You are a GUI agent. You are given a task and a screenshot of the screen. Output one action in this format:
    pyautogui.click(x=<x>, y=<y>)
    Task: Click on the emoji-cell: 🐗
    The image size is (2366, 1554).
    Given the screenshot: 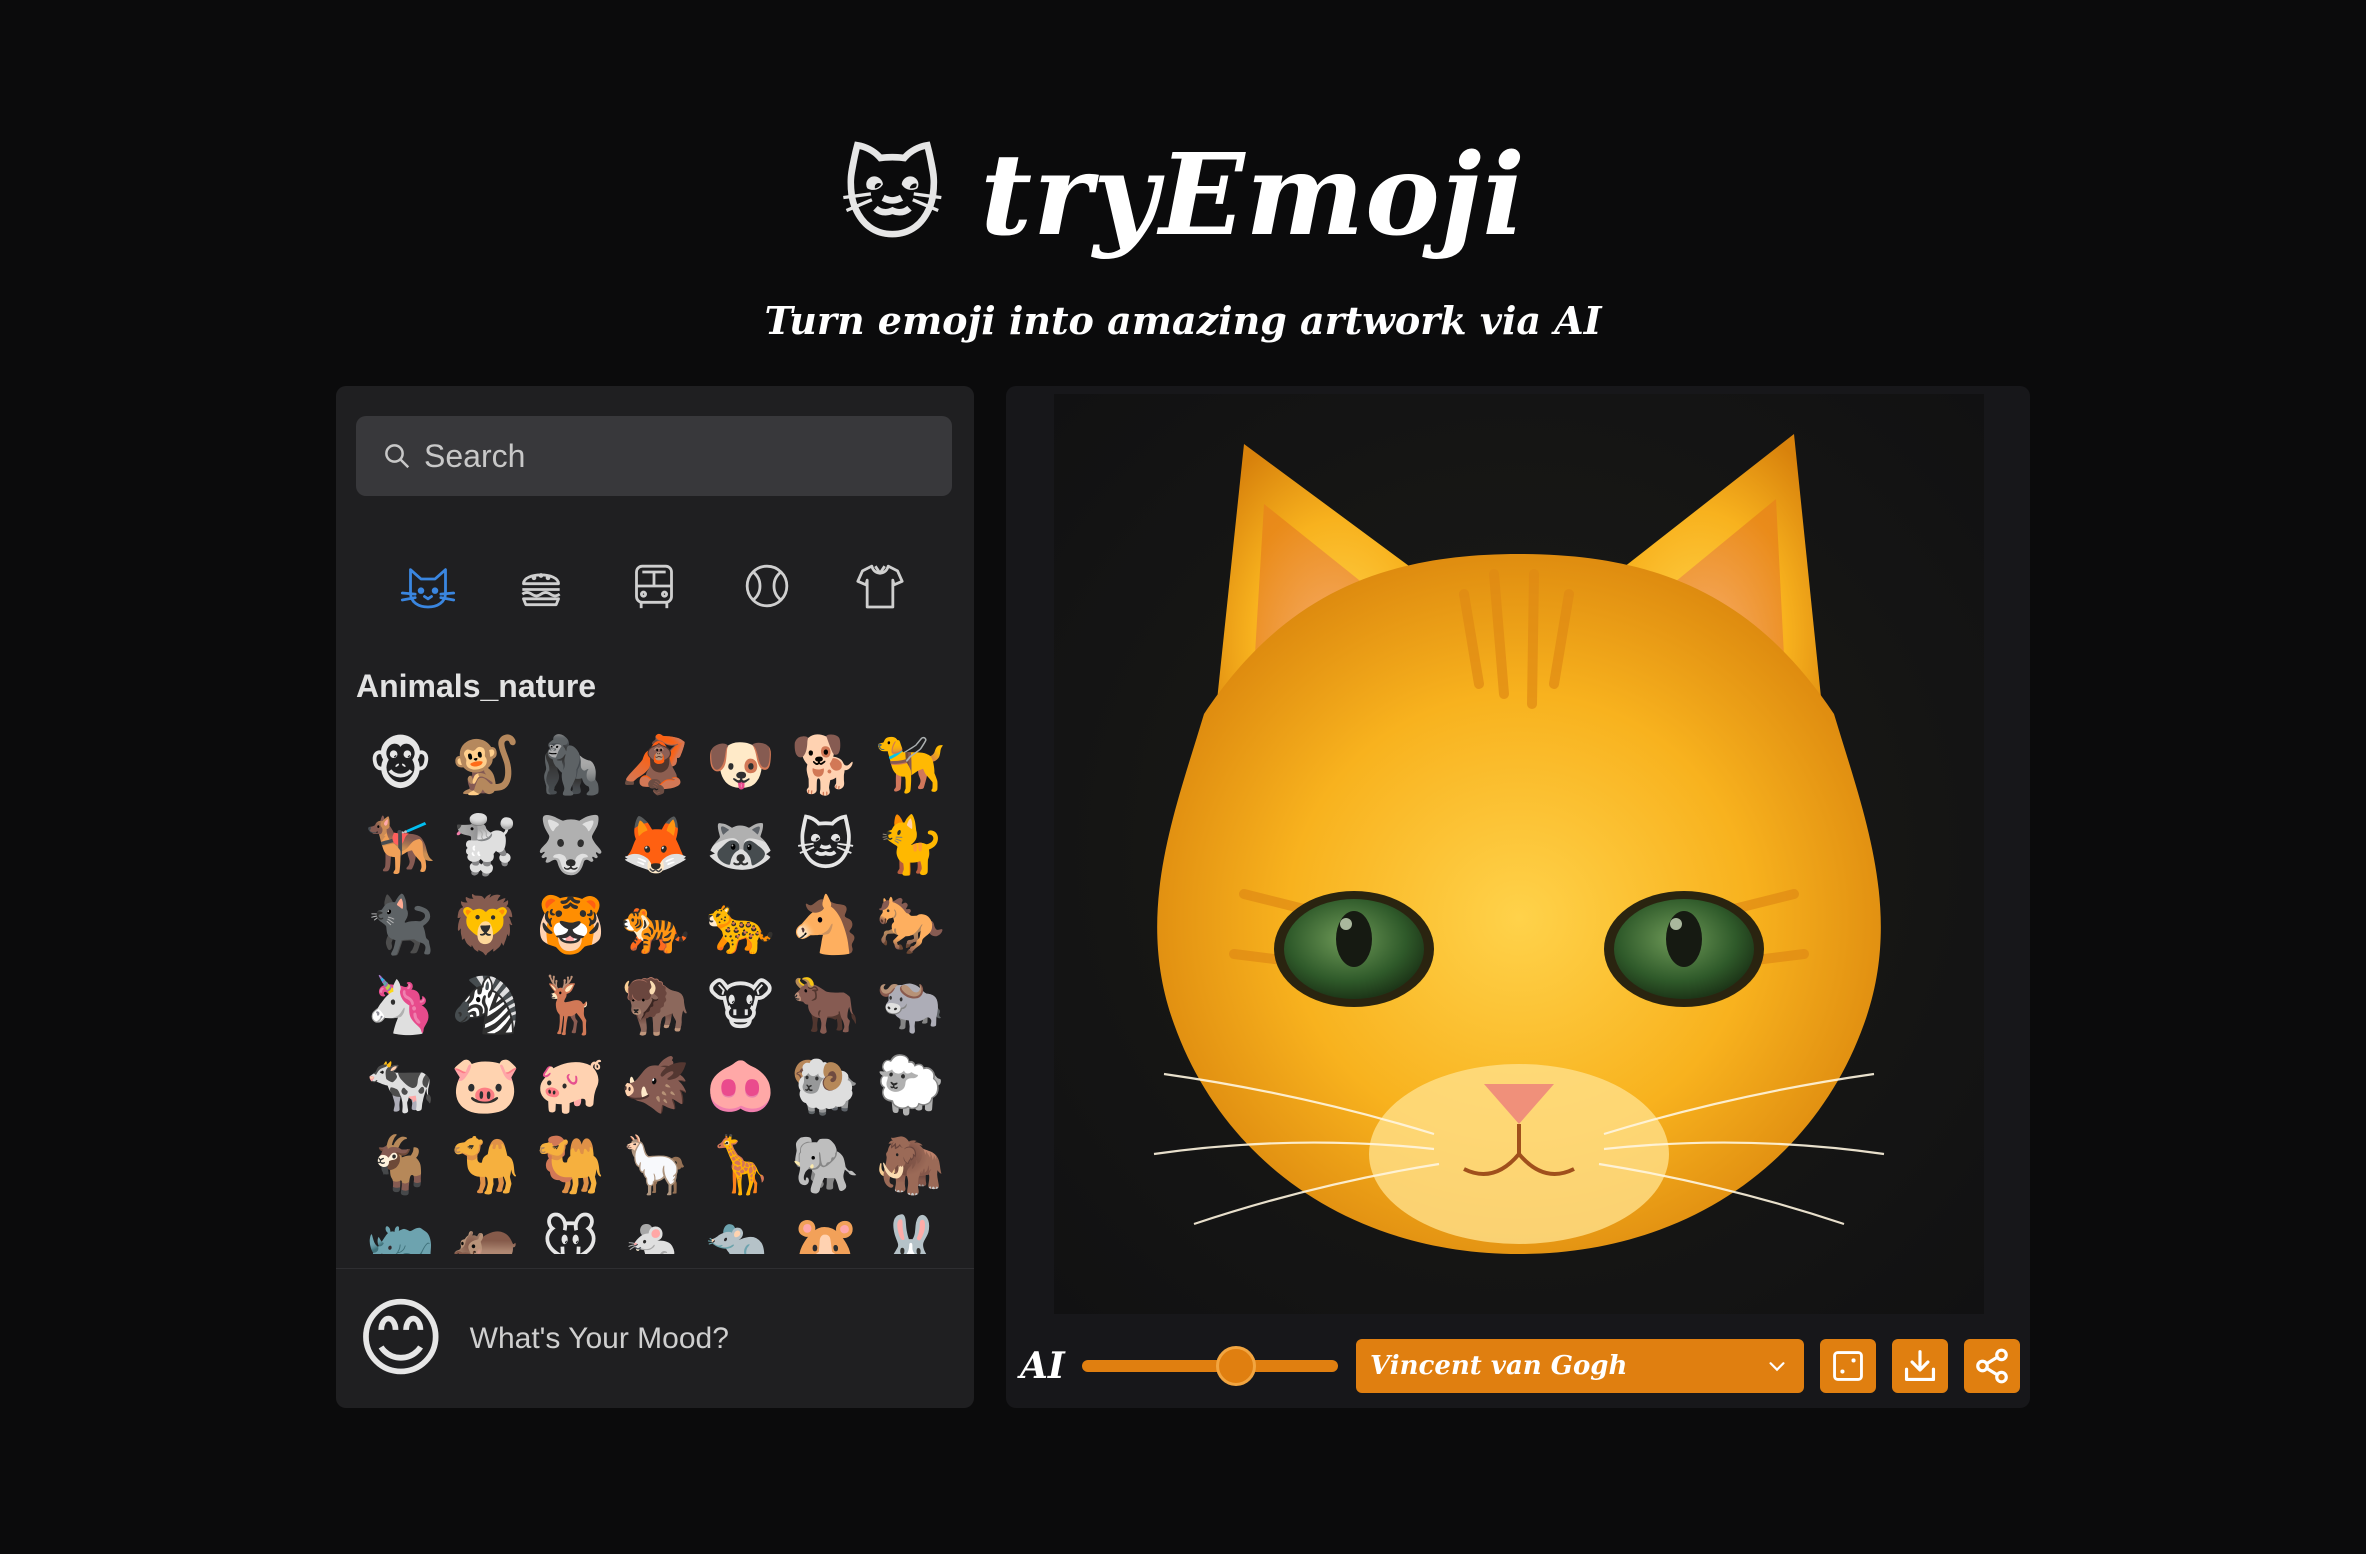 What is the action you would take?
    pyautogui.click(x=655, y=1086)
    